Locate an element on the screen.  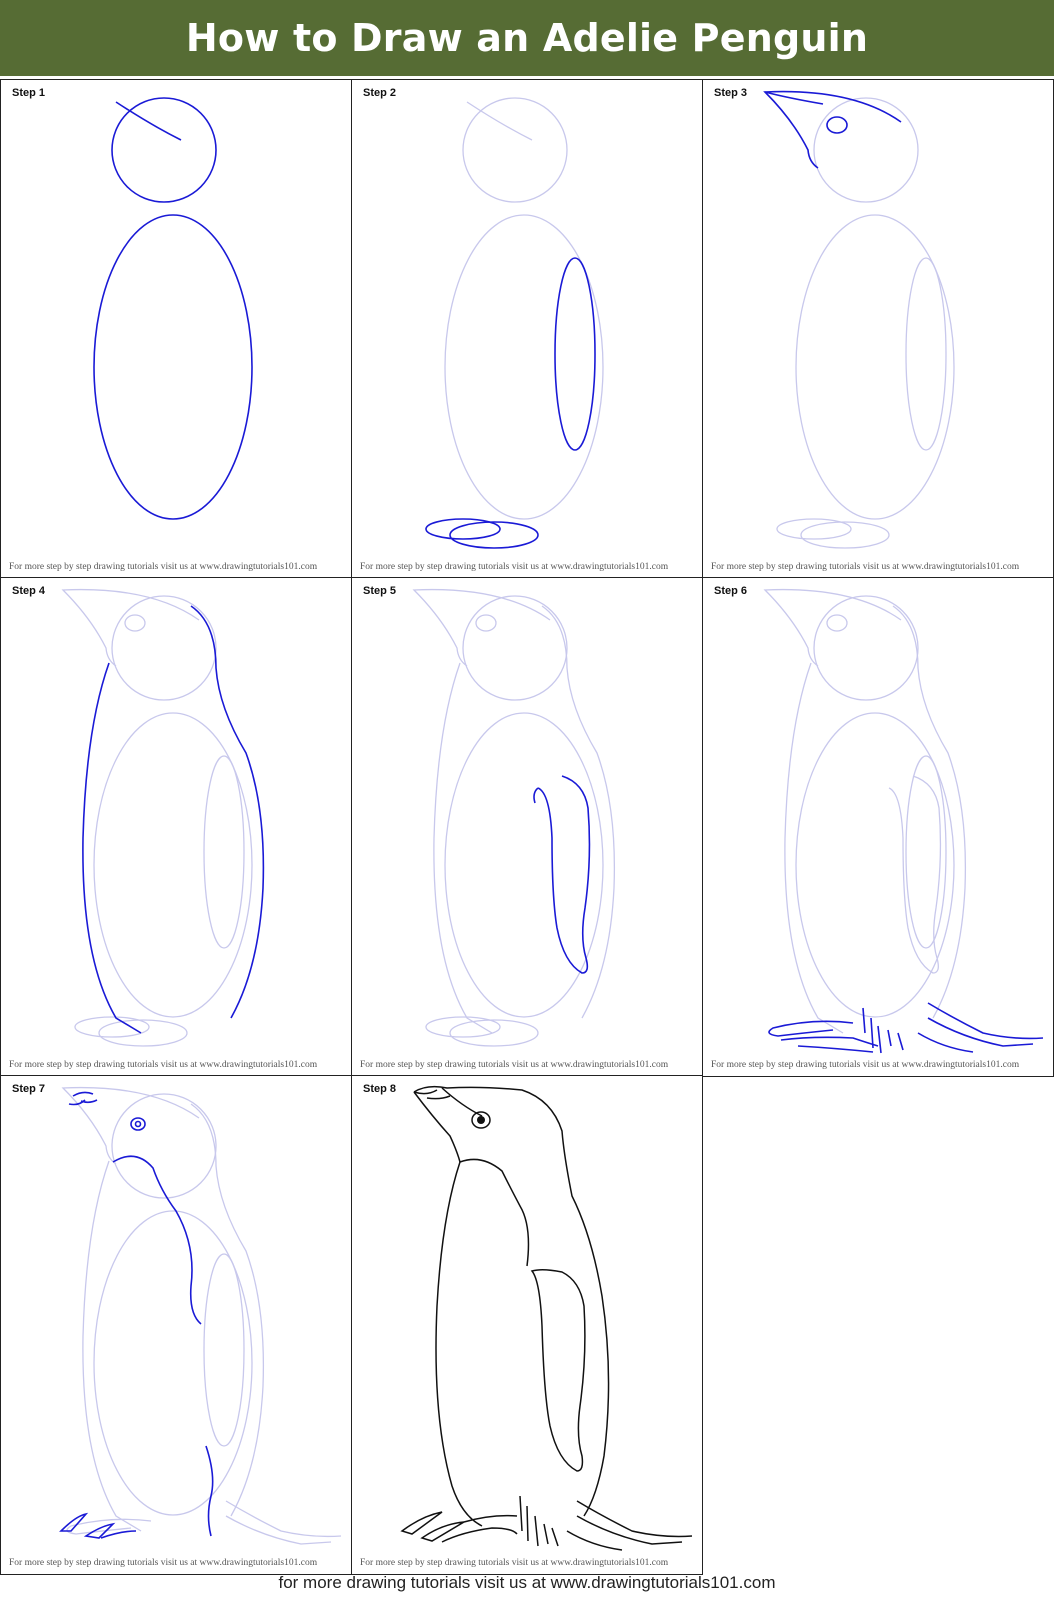
step-3-drawing is located at coordinates (859, 319).